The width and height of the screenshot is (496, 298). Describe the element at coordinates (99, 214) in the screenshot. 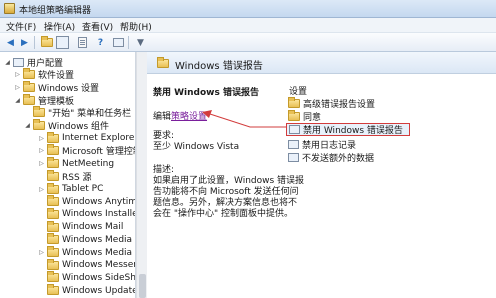

I see `tree-node-label: Windows Installer` at that location.